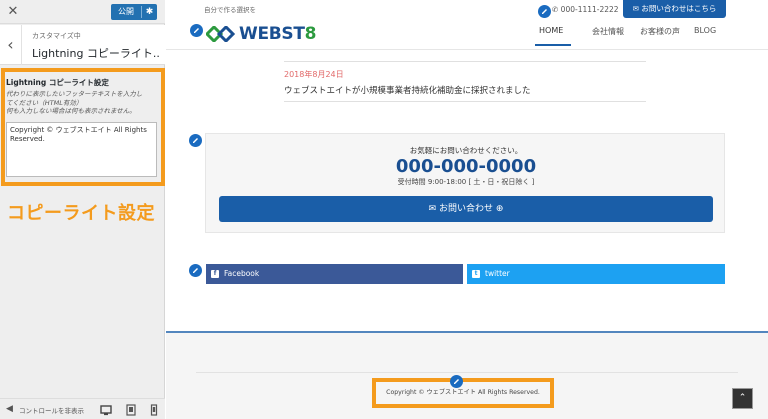  Describe the element at coordinates (44, 102) in the screenshot. I see `setting-description-line: てください（HTML有効）` at that location.